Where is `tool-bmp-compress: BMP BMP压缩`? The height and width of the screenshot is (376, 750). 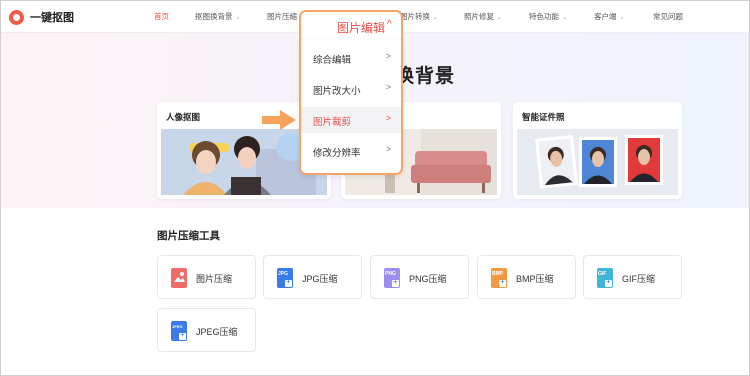
tool-bmp-compress: BMP BMP压缩 is located at coordinates (526, 277).